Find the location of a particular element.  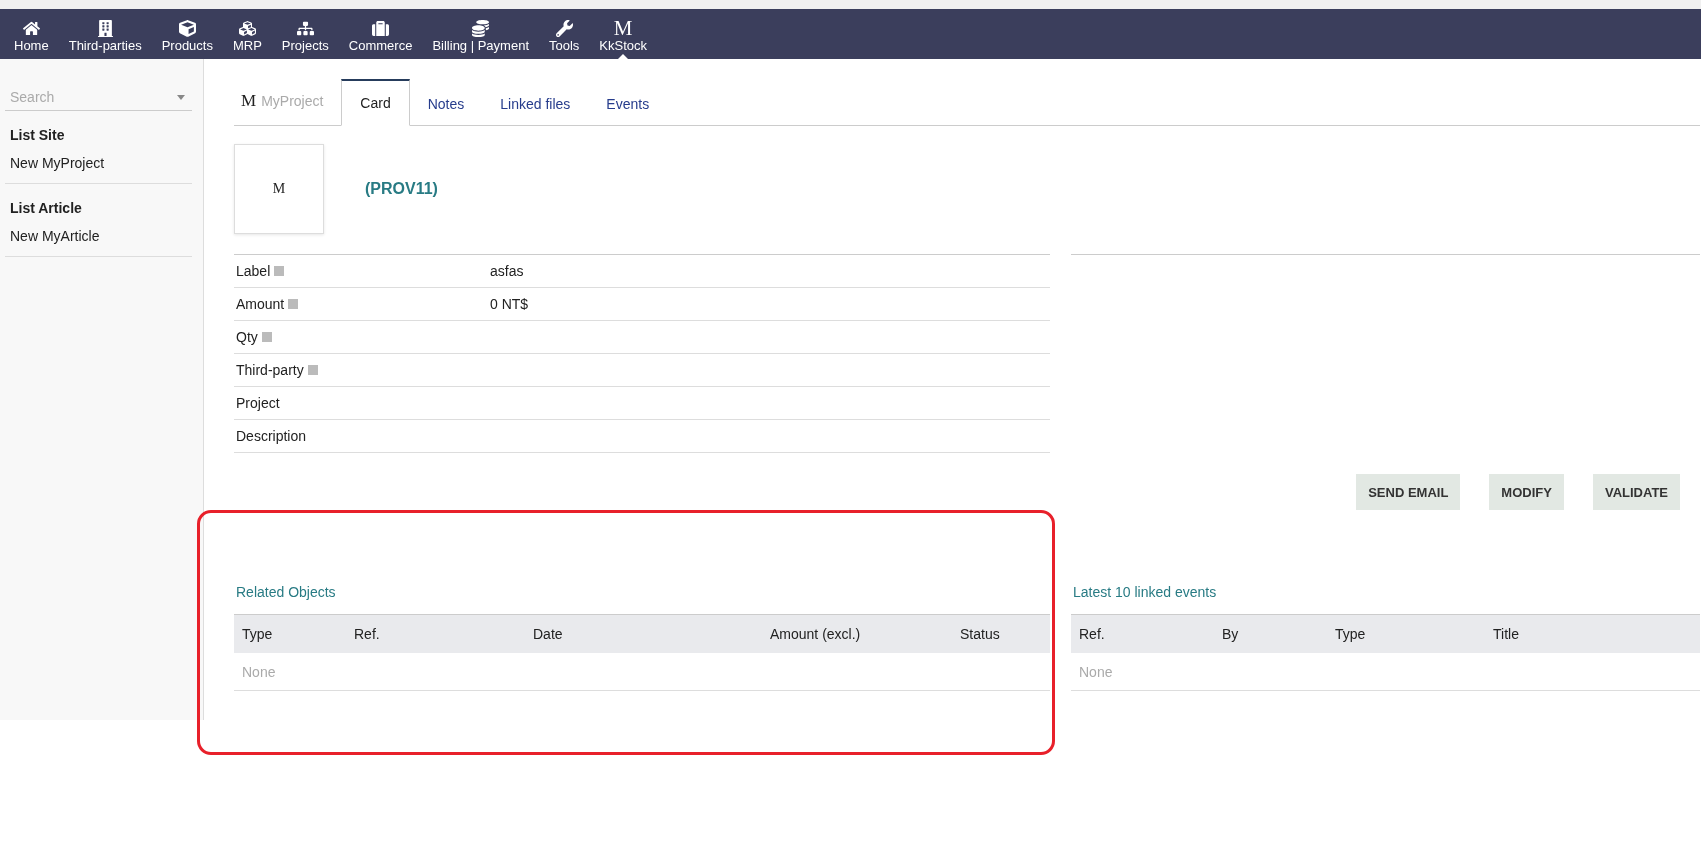

menu-item: Projects is located at coordinates (305, 34).